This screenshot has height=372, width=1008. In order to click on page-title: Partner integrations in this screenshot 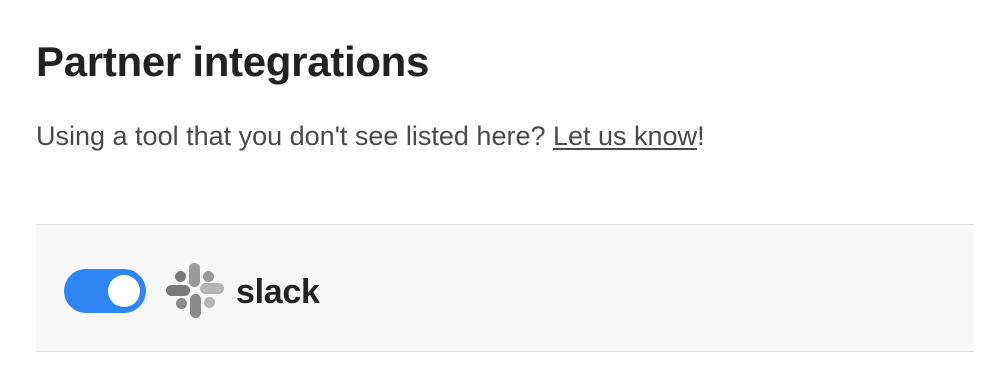, I will do `click(233, 61)`.